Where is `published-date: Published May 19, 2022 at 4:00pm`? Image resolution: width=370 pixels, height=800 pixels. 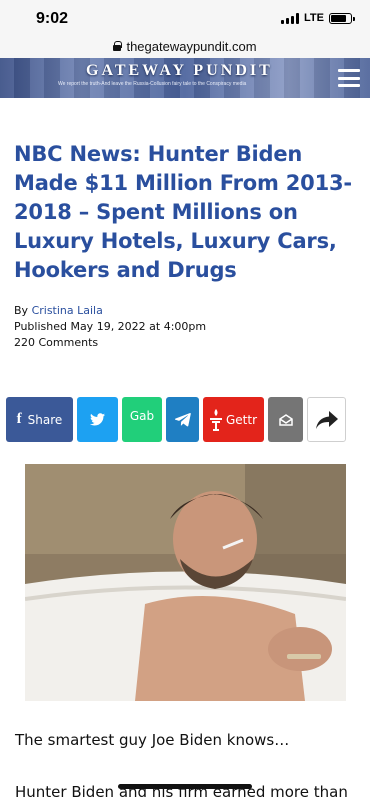 published-date: Published May 19, 2022 at 4:00pm is located at coordinates (110, 326).